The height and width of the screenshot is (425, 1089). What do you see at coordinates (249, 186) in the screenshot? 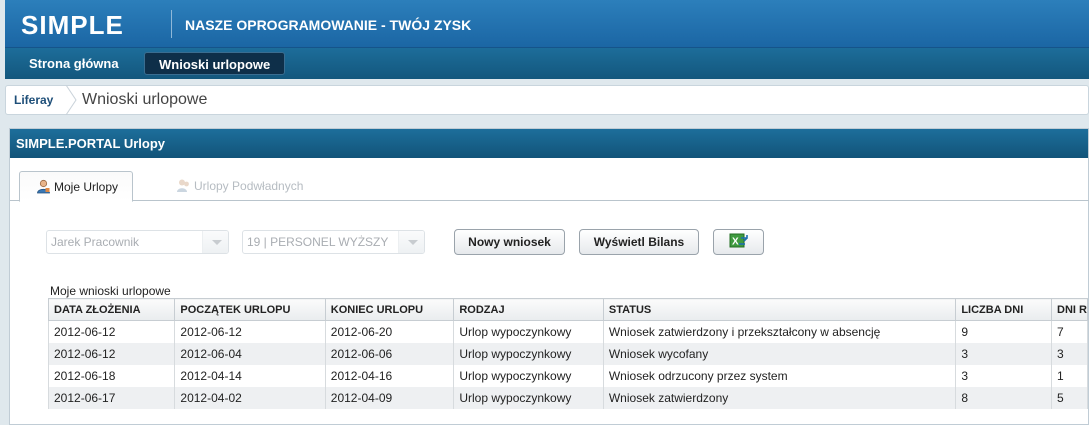
I see `tab-subordinates-label: Urlopy Podwładnych` at bounding box center [249, 186].